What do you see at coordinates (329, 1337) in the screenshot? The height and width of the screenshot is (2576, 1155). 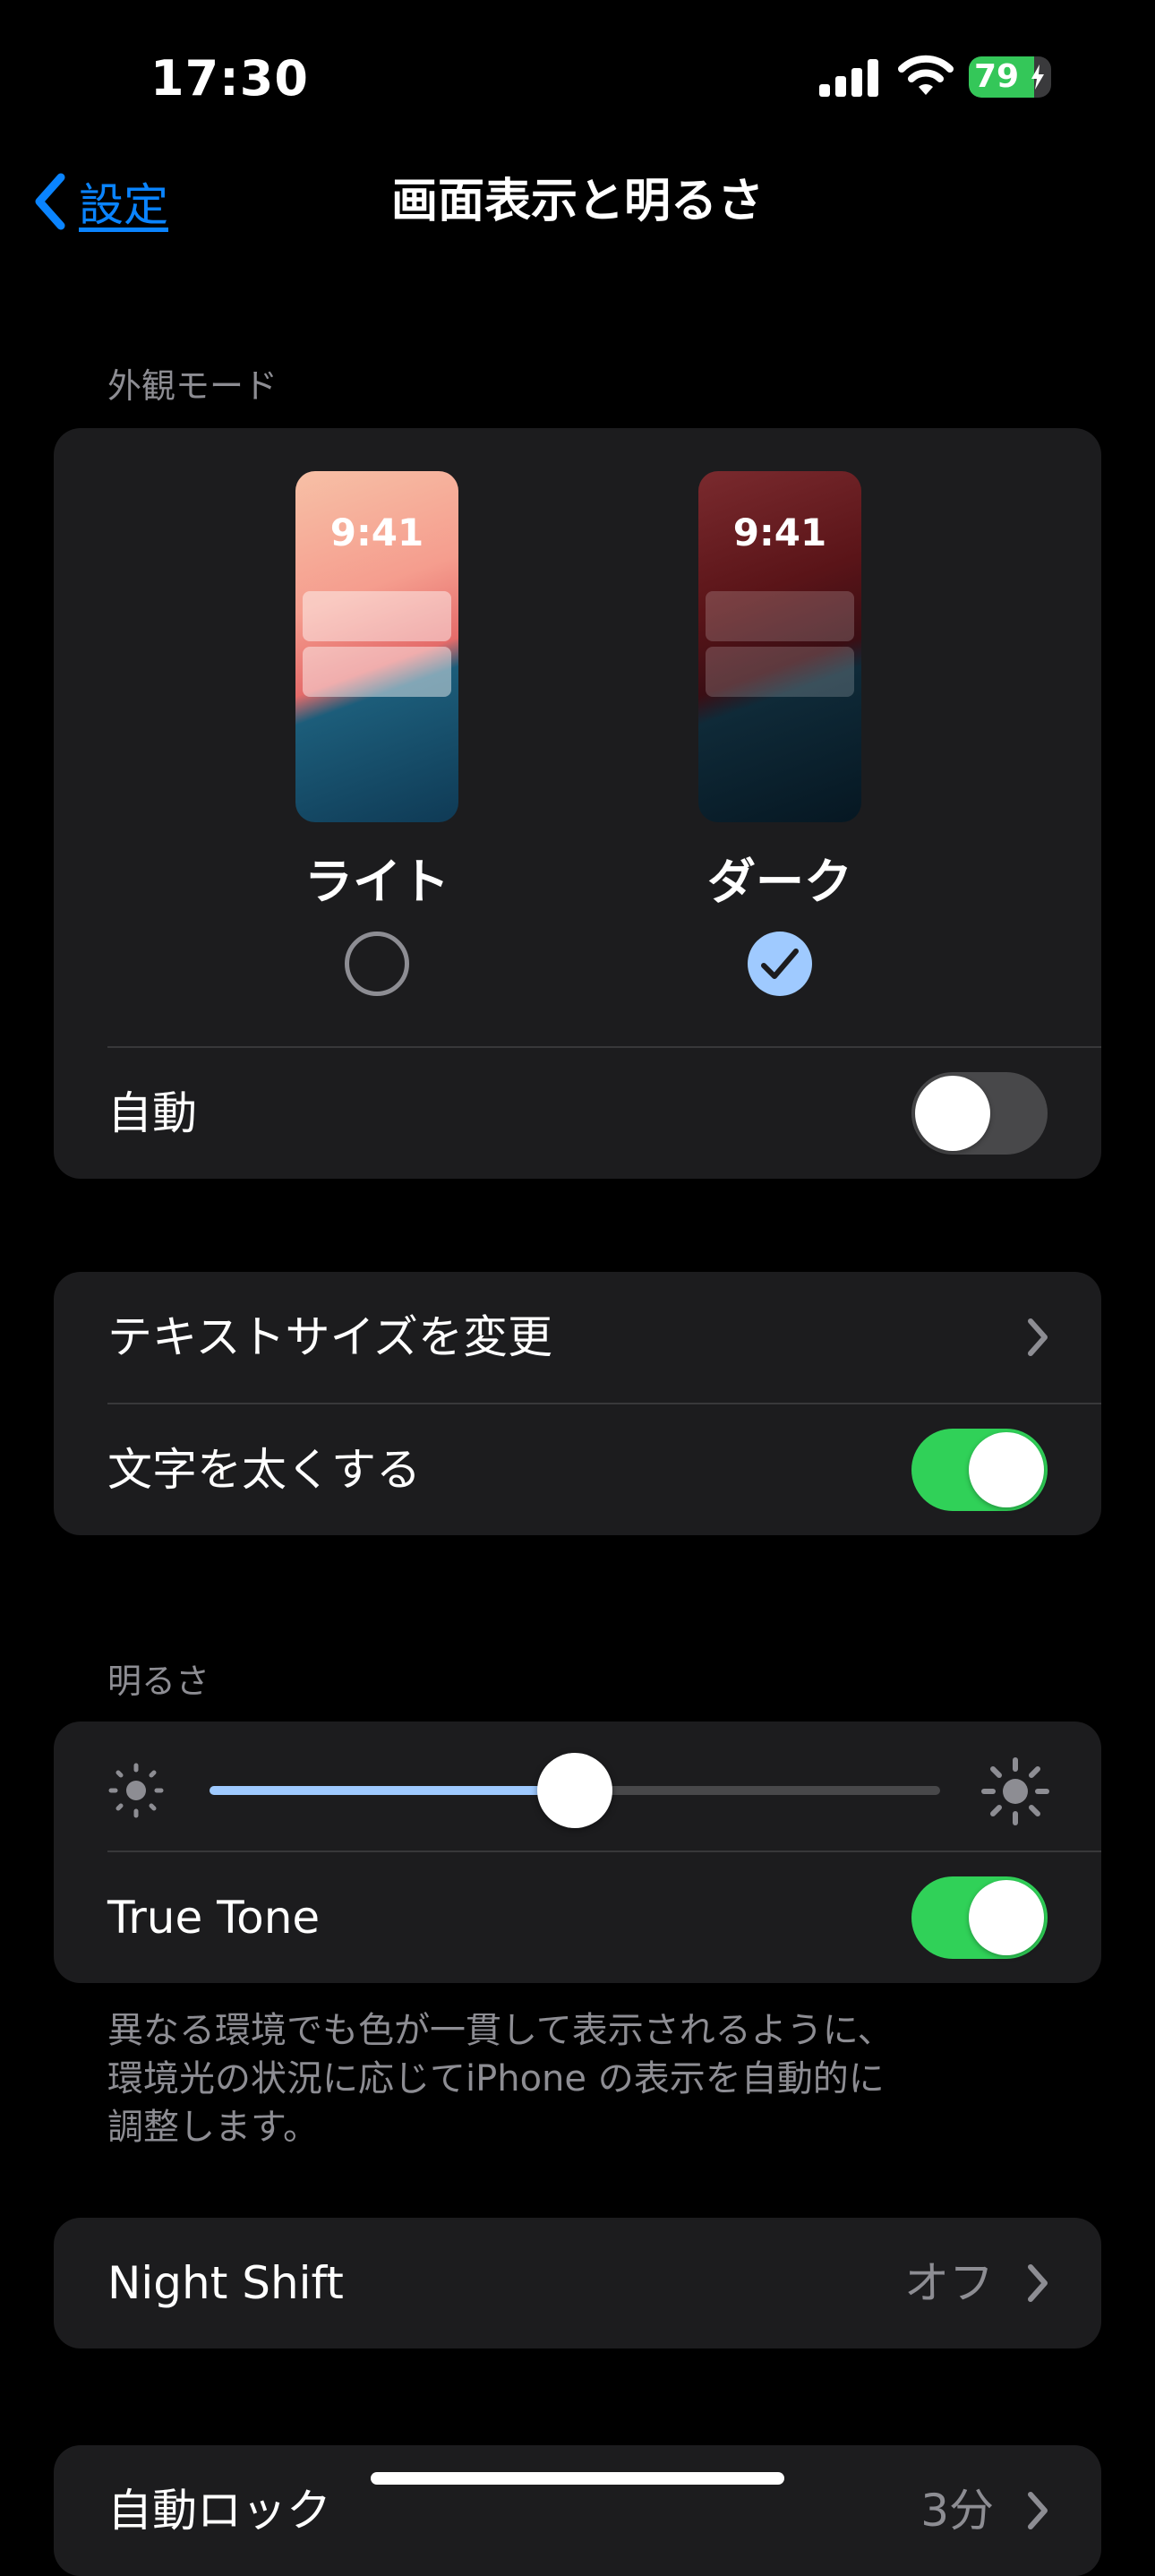 I see `text-size-label: テキストサイズを変更` at bounding box center [329, 1337].